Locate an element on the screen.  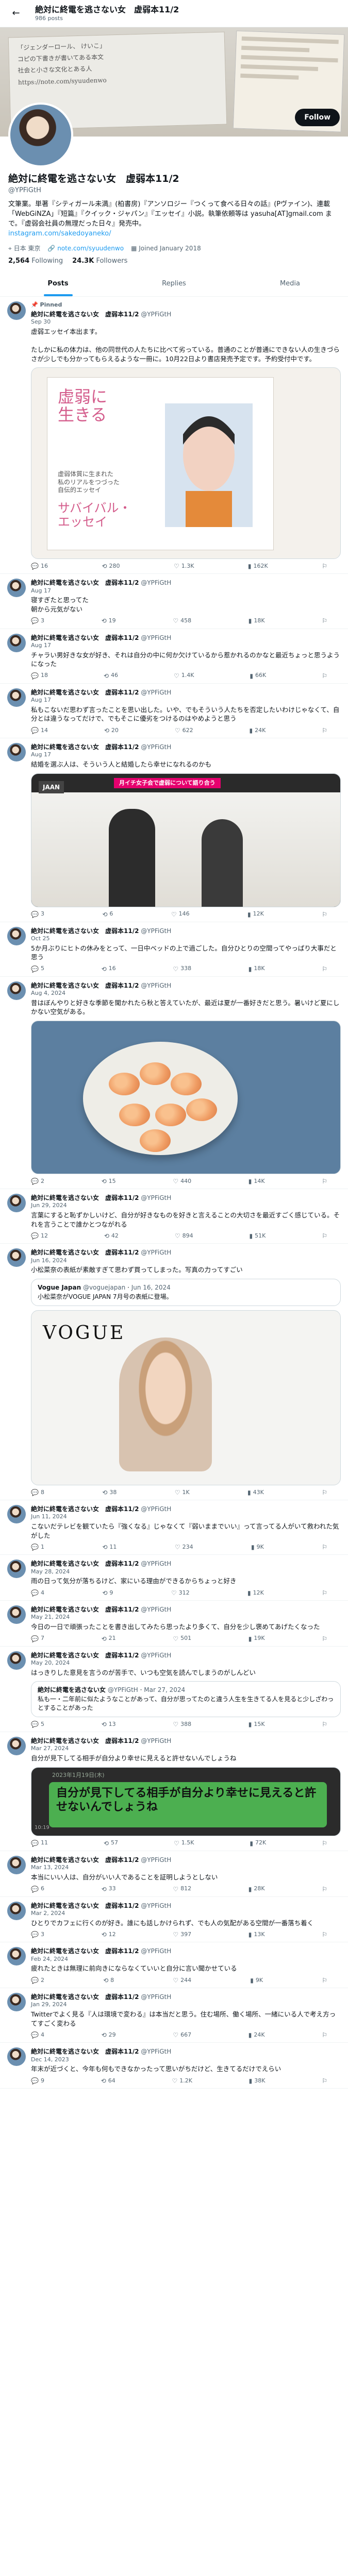
repost-button: ⟲ 11 is located at coordinates (109, 1547).